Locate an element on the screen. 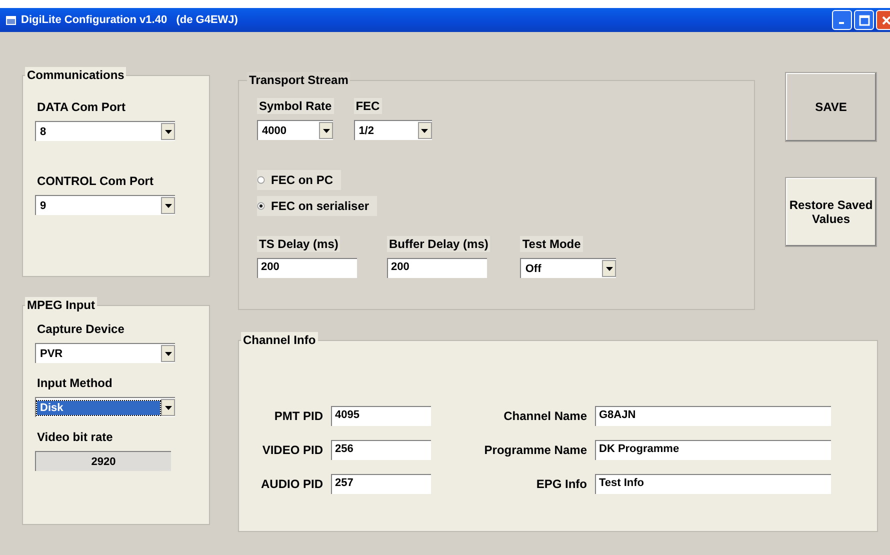  field-label: Buffer Delay (ms) is located at coordinates (438, 244).